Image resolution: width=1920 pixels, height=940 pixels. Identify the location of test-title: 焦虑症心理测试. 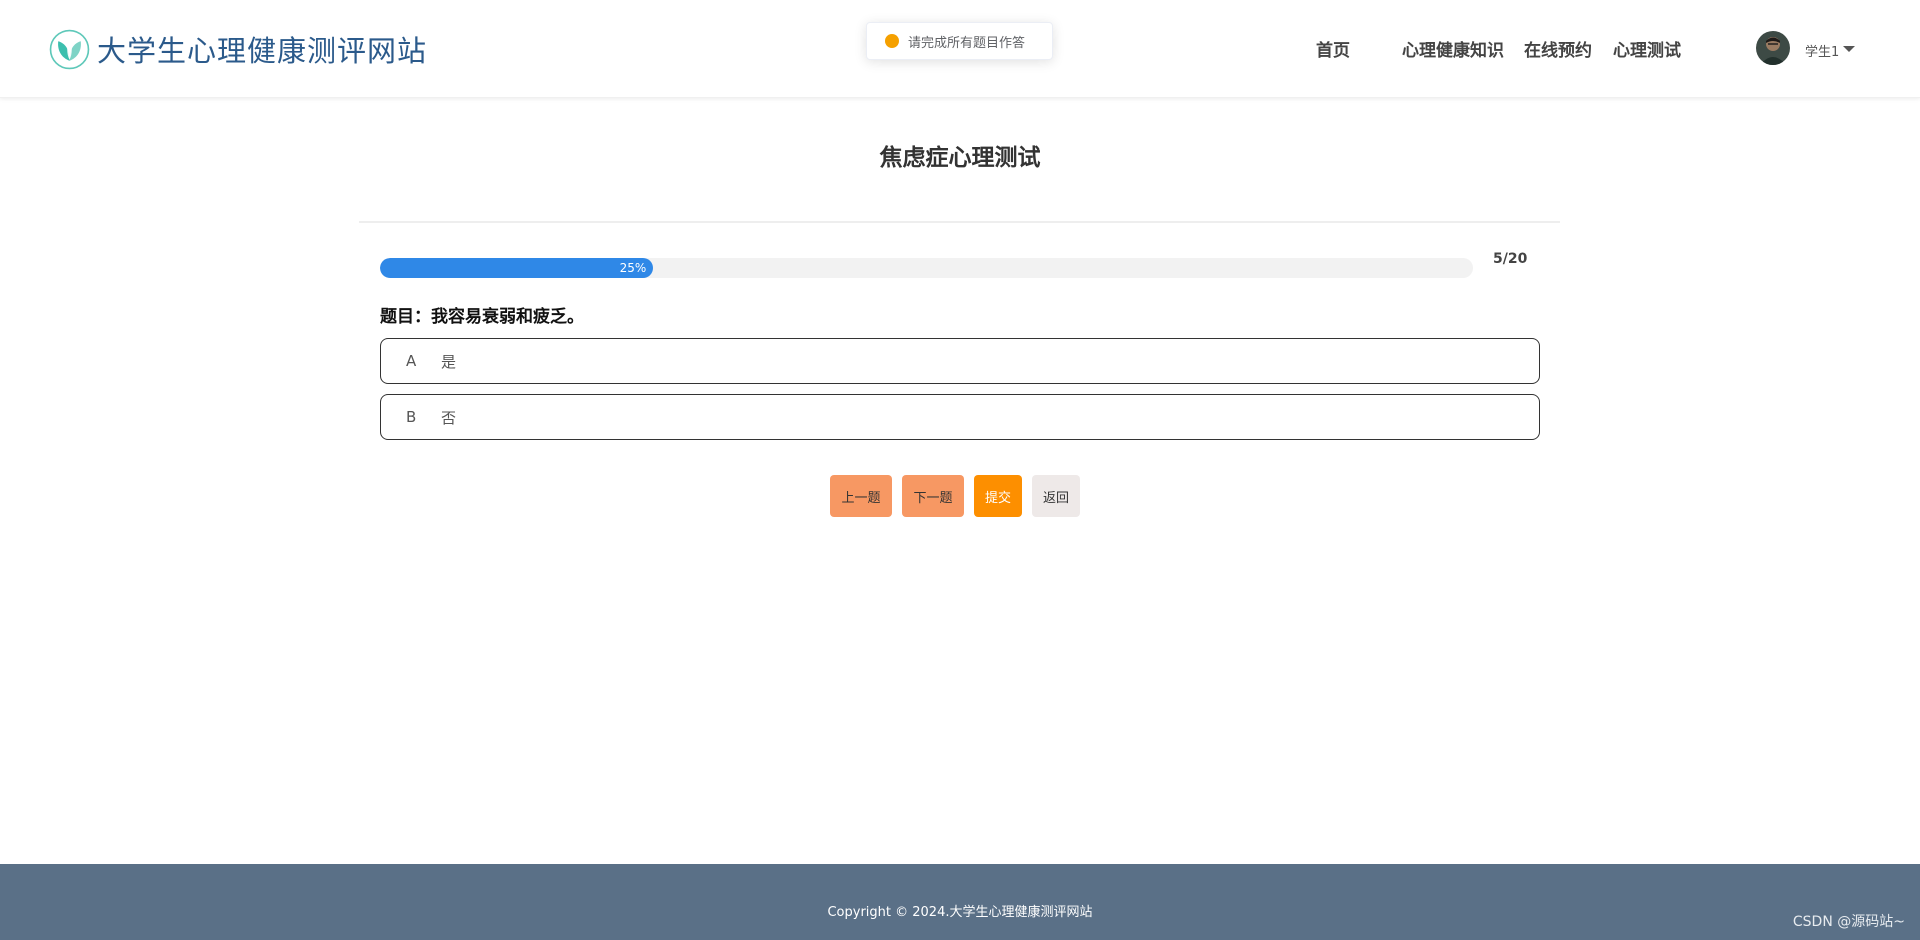
(960, 158).